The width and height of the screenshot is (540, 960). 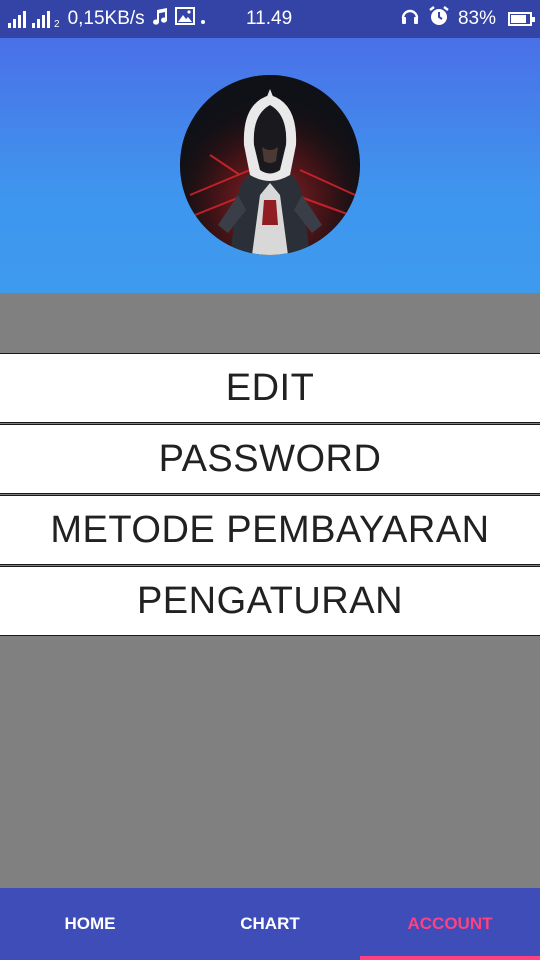 I want to click on battery-icon, so click(x=521, y=19).